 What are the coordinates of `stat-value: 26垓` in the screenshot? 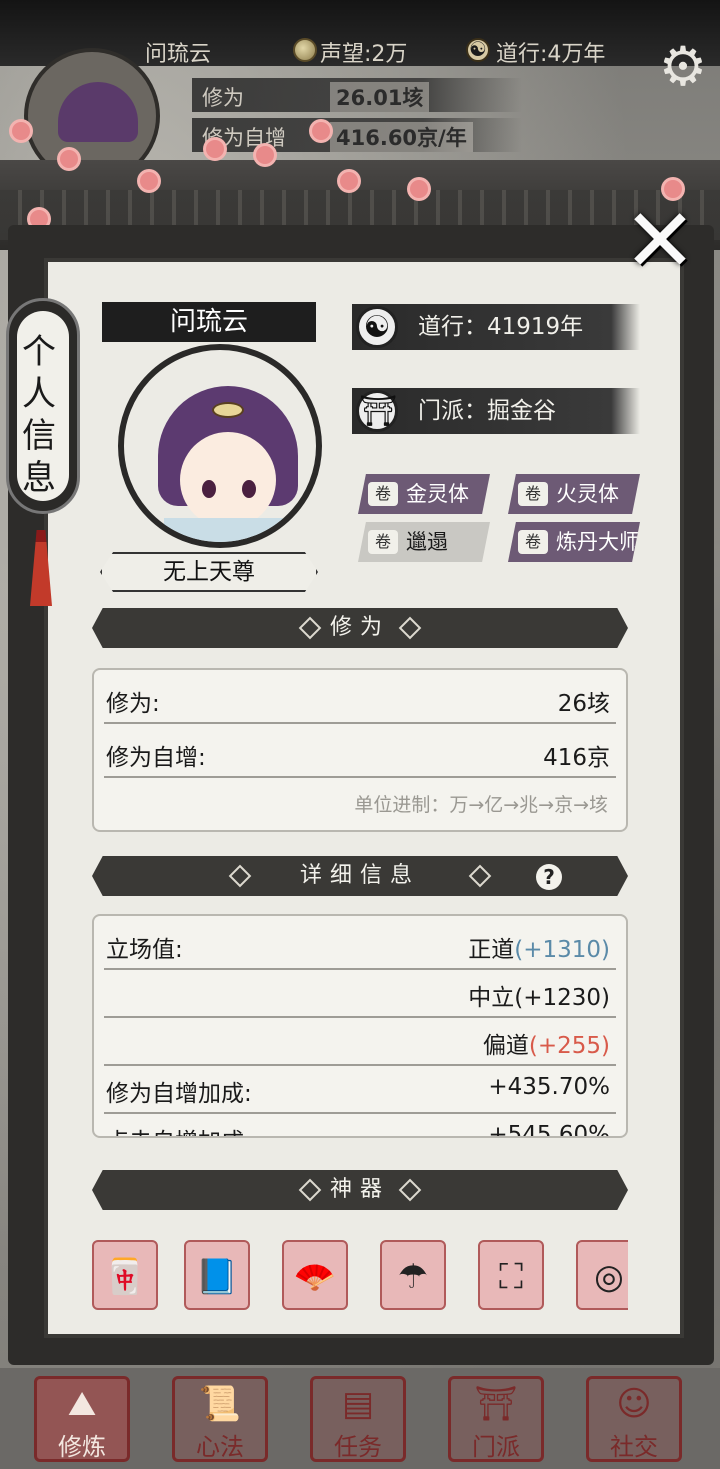 It's located at (583, 704).